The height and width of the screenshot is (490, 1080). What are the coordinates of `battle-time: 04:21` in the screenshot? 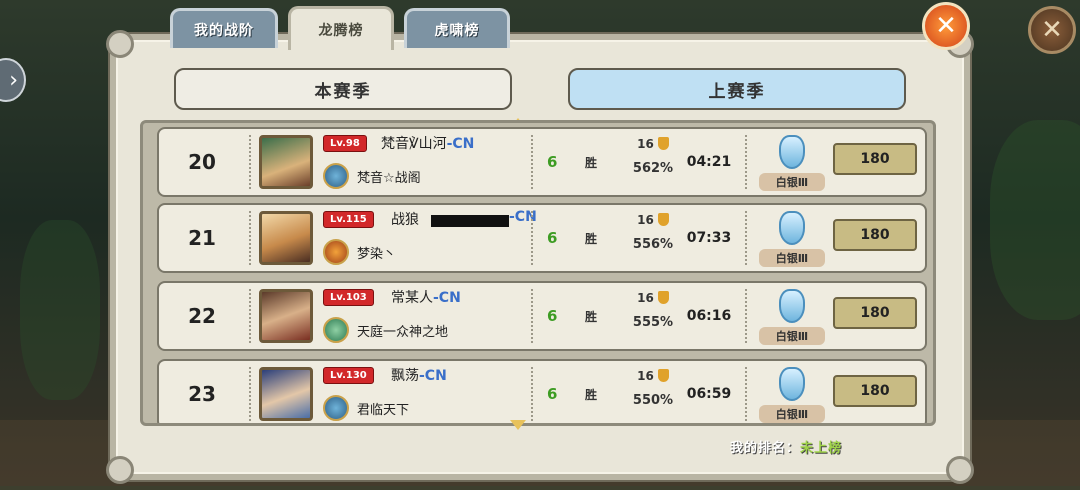 It's located at (709, 162).